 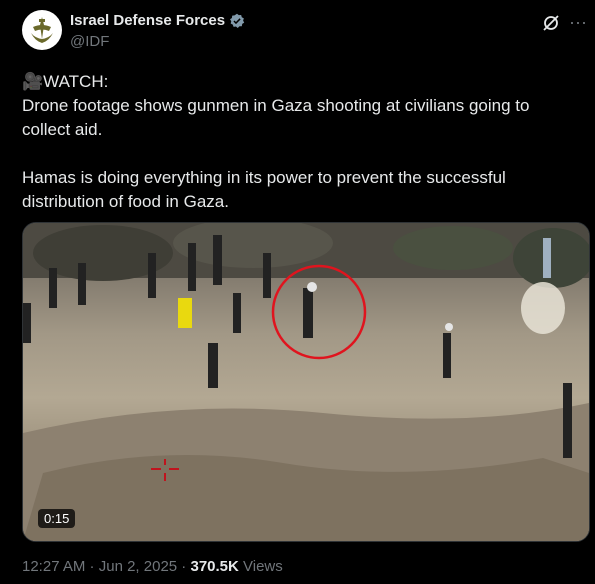 I want to click on verified-badge-icon, so click(x=237, y=20).